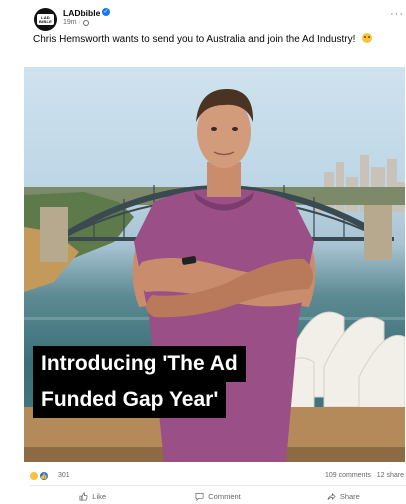 Image resolution: width=406 pixels, height=504 pixels. Describe the element at coordinates (378, 232) in the screenshot. I see `bridge-pylon-right` at that location.